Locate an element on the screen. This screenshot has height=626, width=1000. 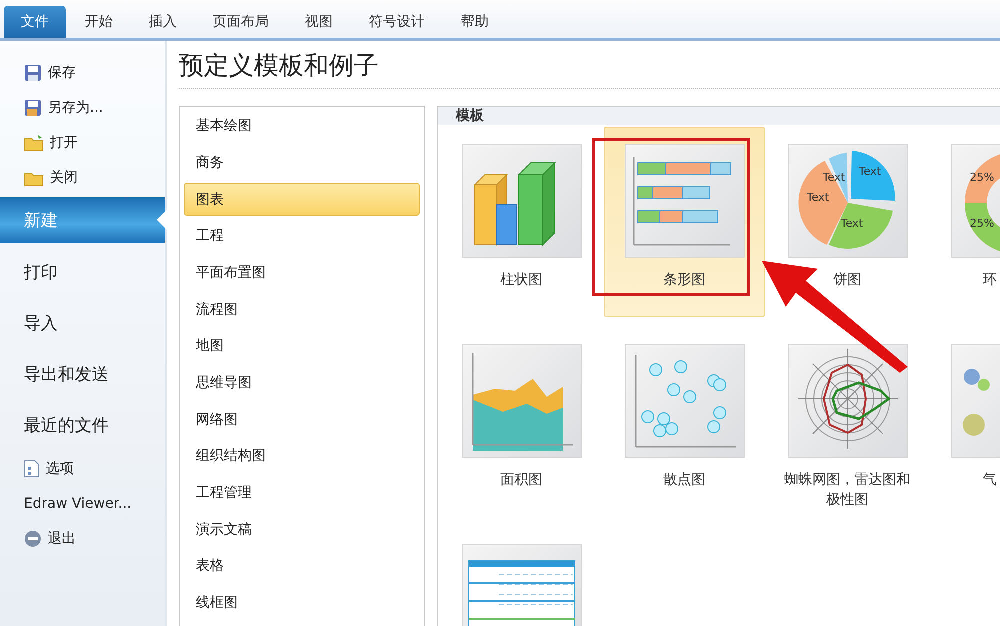
template-card: 柱状图 is located at coordinates (521, 222).